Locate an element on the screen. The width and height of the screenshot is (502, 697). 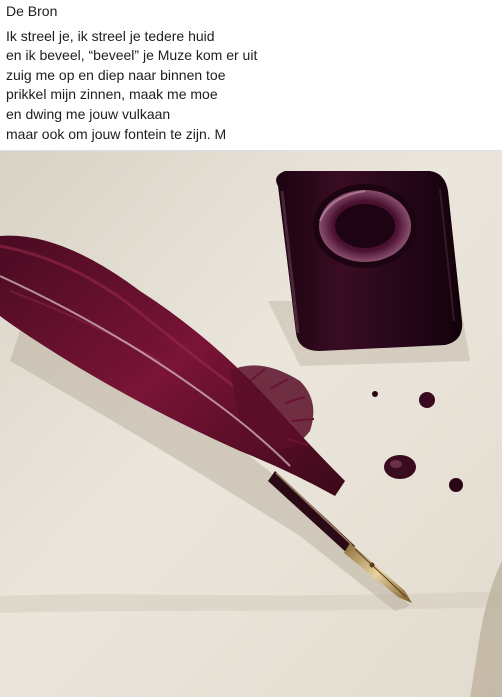
poem-line: en dwing me jouw vulkaan is located at coordinates (88, 113).